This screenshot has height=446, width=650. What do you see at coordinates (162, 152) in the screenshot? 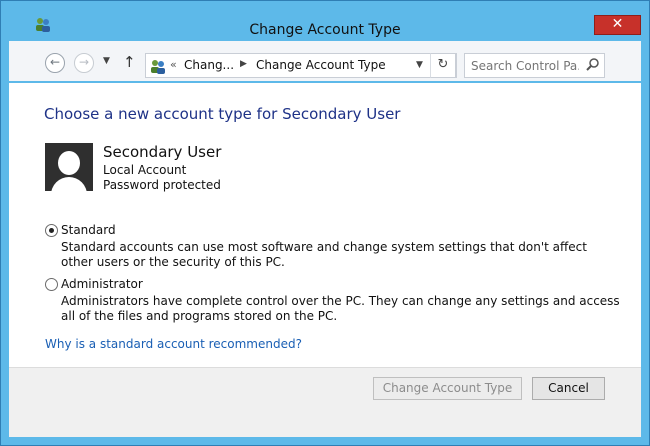
I see `user-name: Secondary User` at bounding box center [162, 152].